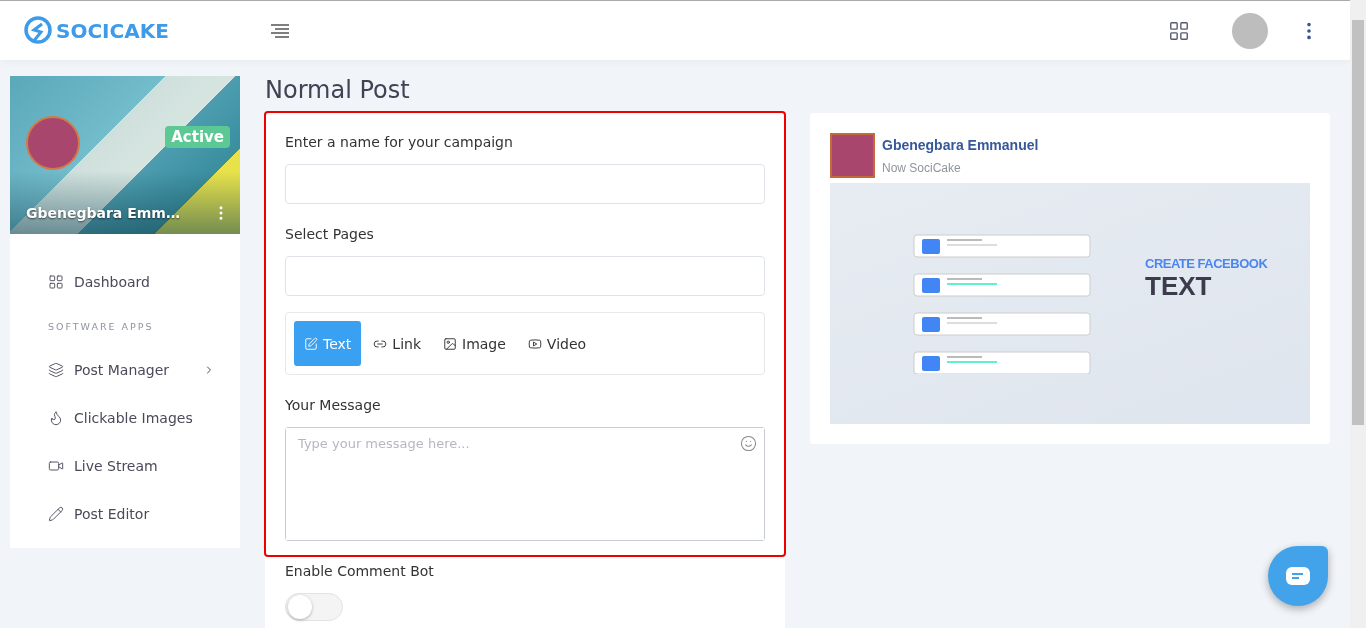 The width and height of the screenshot is (1366, 628). What do you see at coordinates (525, 276) in the screenshot?
I see `select-pages-field` at bounding box center [525, 276].